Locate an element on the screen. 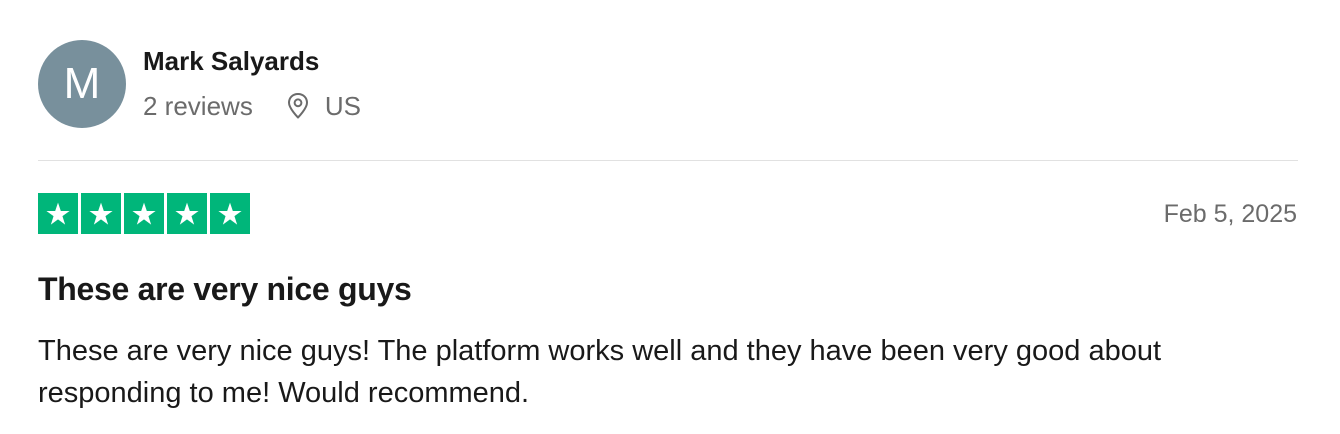  reviewer-name: Mark Salyards is located at coordinates (231, 61).